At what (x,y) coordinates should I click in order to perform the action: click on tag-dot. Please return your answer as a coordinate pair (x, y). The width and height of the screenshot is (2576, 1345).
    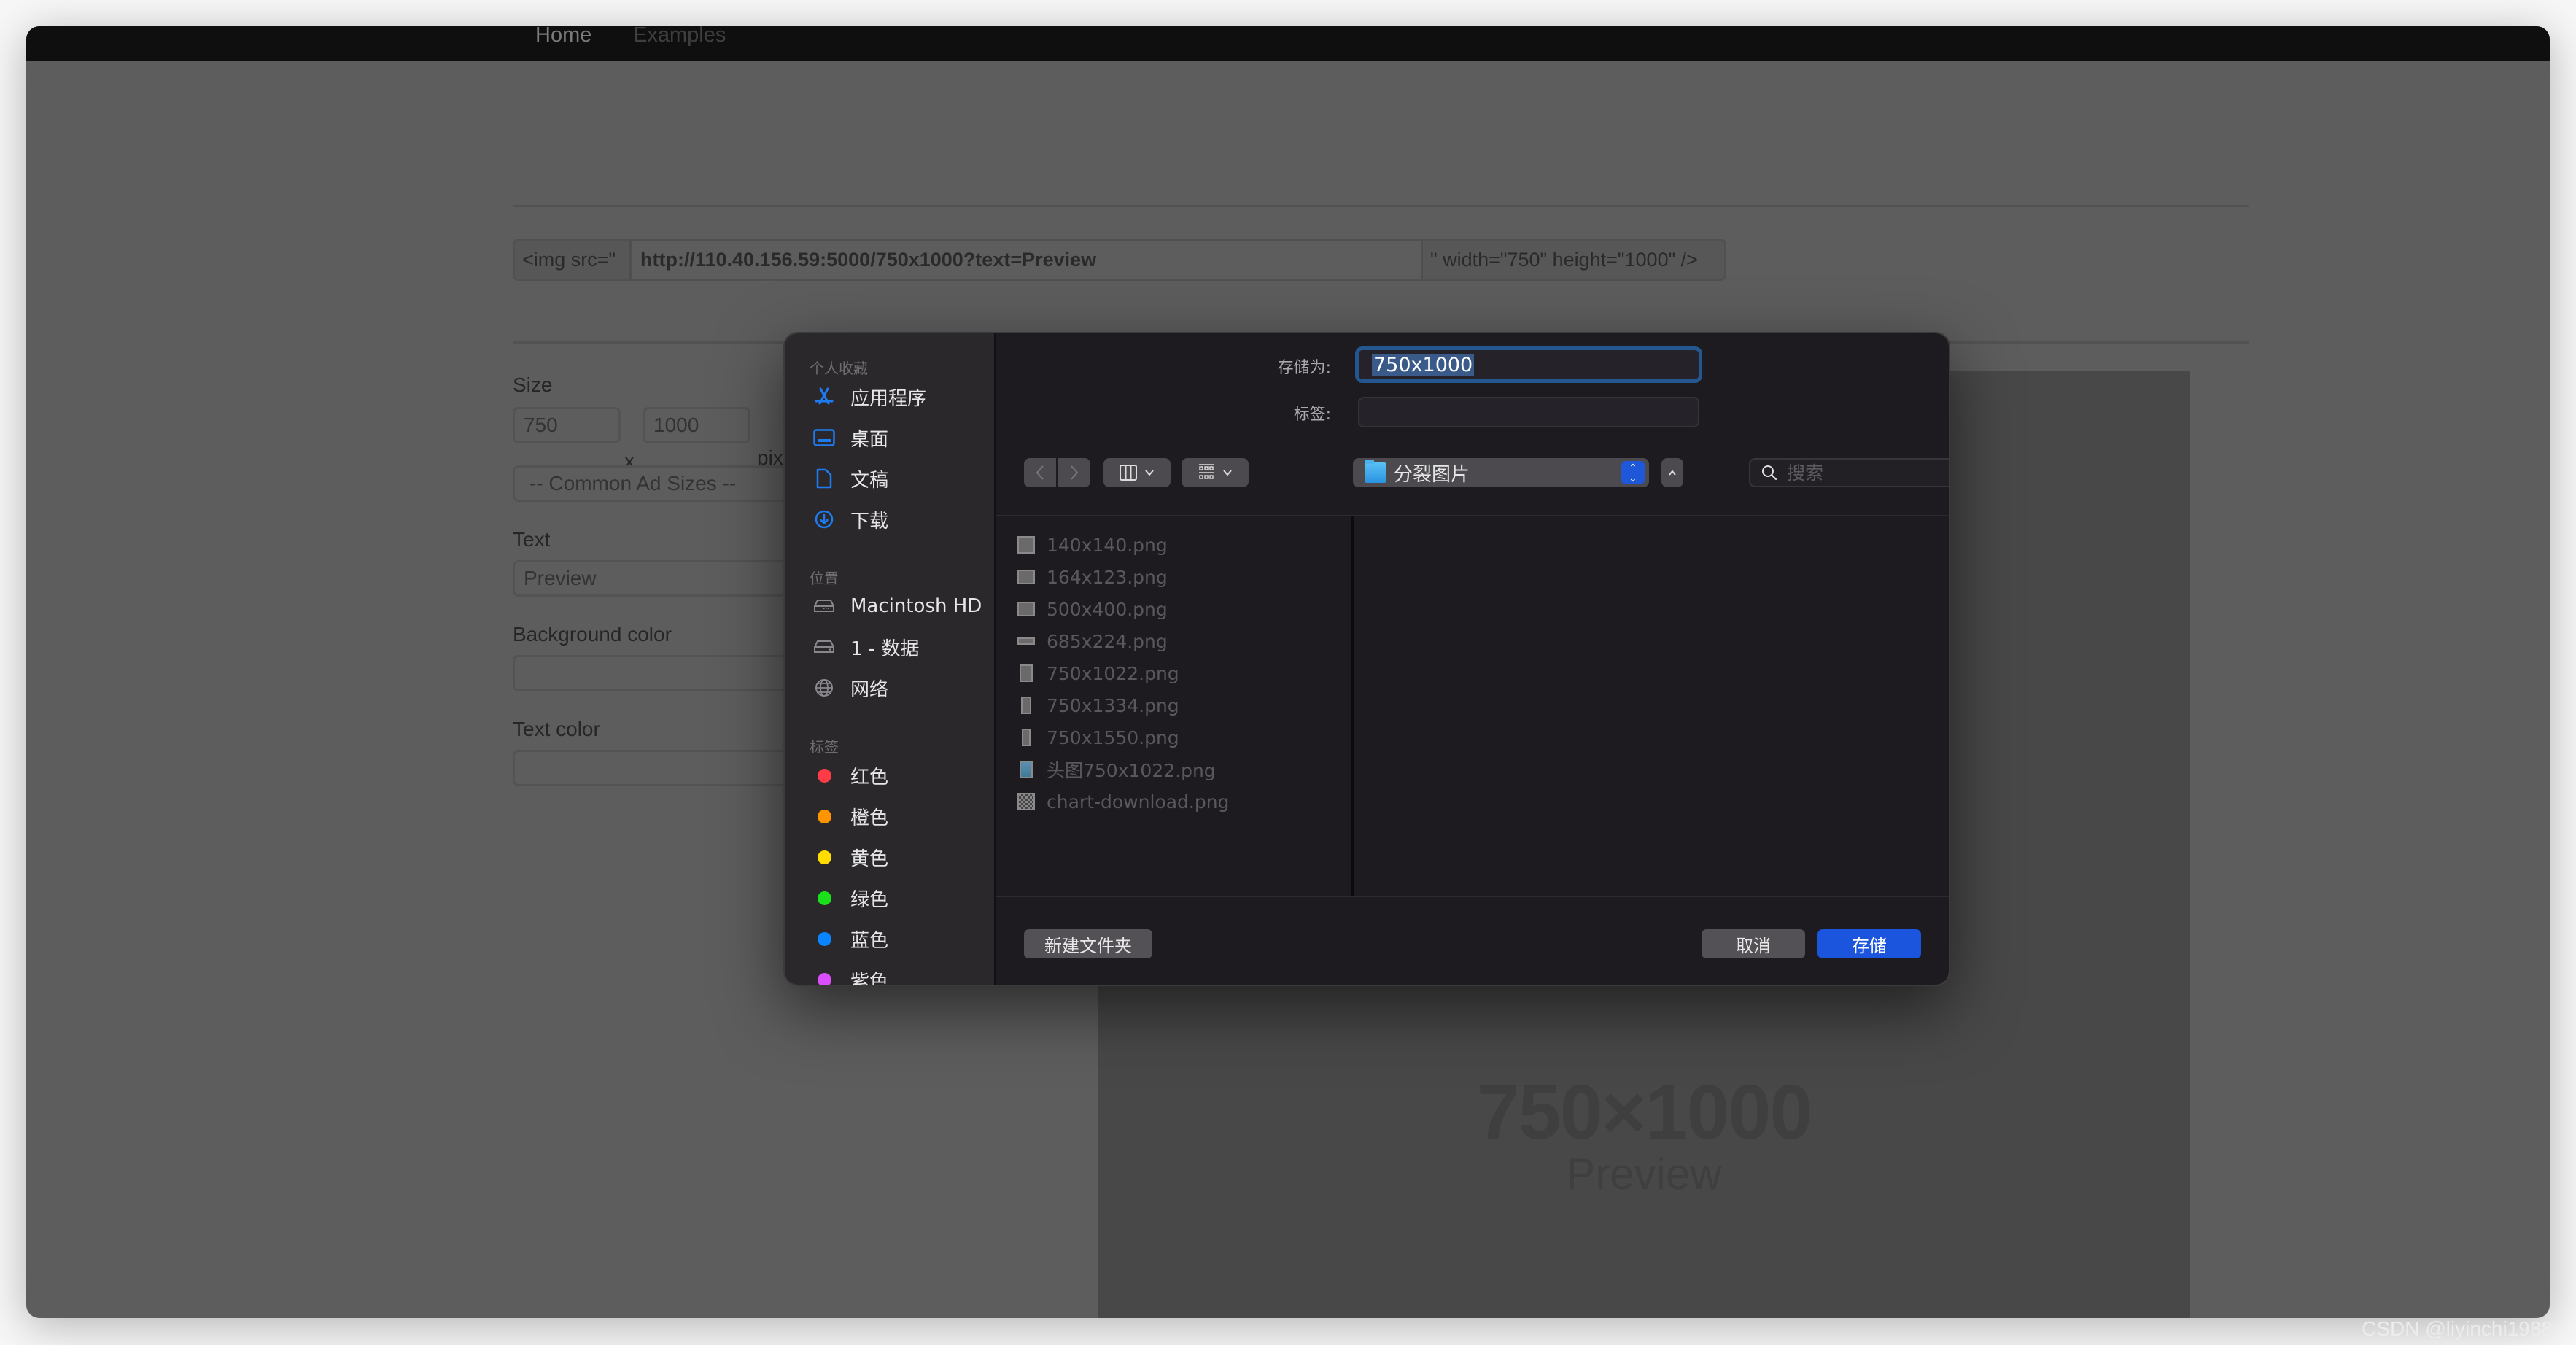
    Looking at the image, I should click on (824, 776).